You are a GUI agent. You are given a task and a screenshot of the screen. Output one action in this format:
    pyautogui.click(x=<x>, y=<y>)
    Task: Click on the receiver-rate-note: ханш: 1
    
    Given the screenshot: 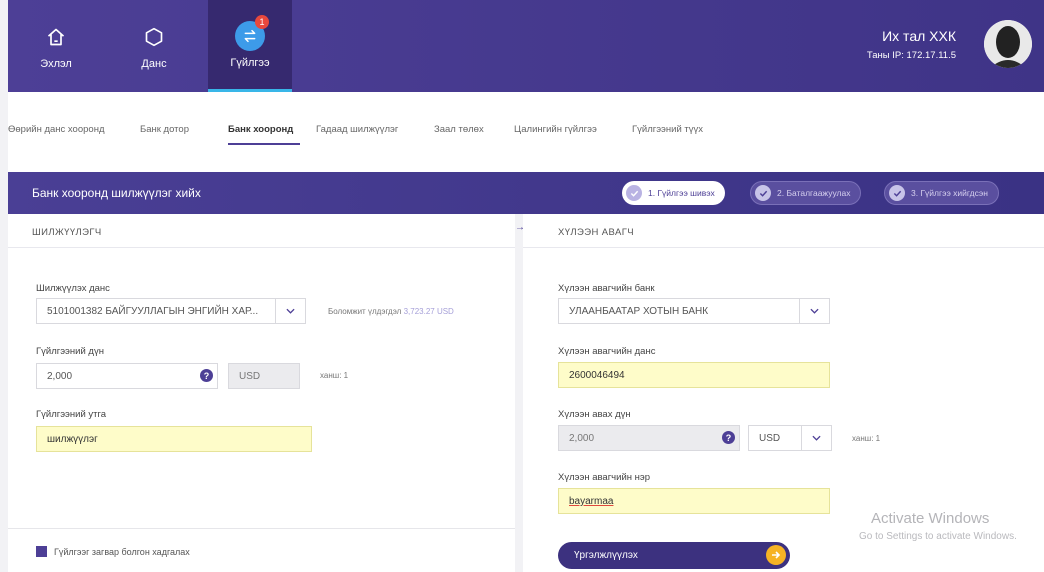 What is the action you would take?
    pyautogui.click(x=866, y=438)
    